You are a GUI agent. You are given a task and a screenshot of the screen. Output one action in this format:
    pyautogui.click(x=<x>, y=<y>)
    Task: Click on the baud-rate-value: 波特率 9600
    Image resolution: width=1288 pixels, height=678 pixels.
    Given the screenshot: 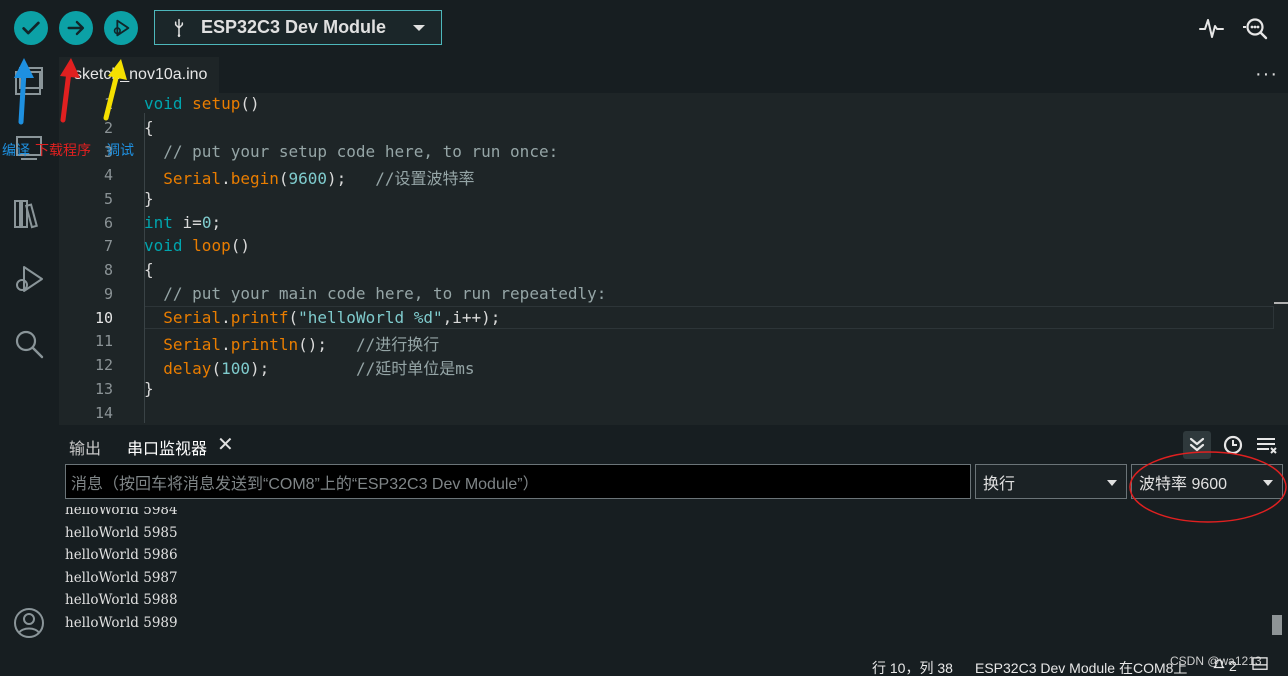 What is the action you would take?
    pyautogui.click(x=1183, y=484)
    